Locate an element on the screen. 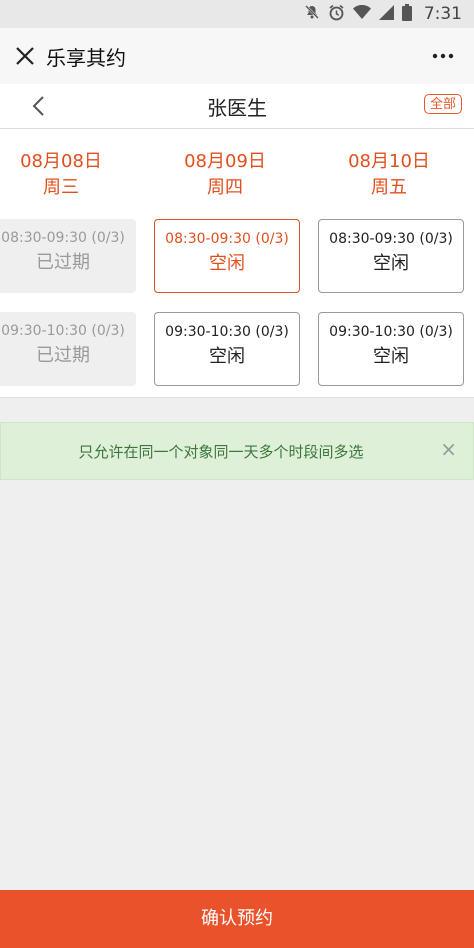  day-header: 08月10日 周五 is located at coordinates (389, 175).